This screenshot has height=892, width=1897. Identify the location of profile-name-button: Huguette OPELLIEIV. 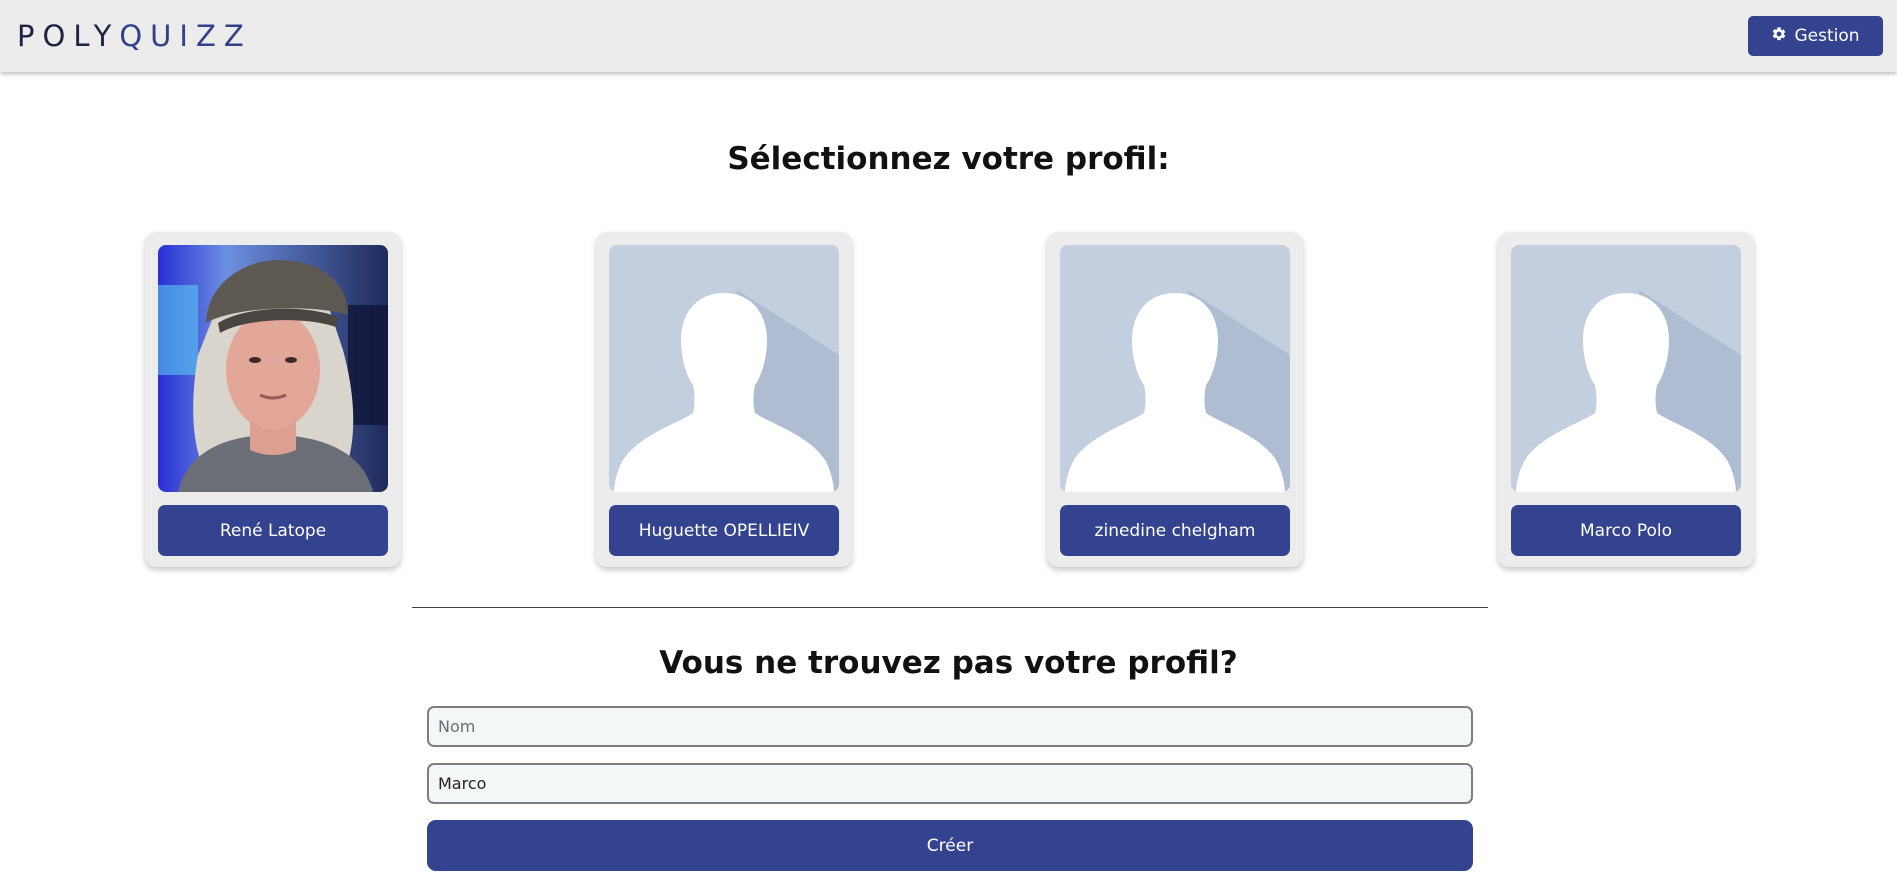
(724, 530).